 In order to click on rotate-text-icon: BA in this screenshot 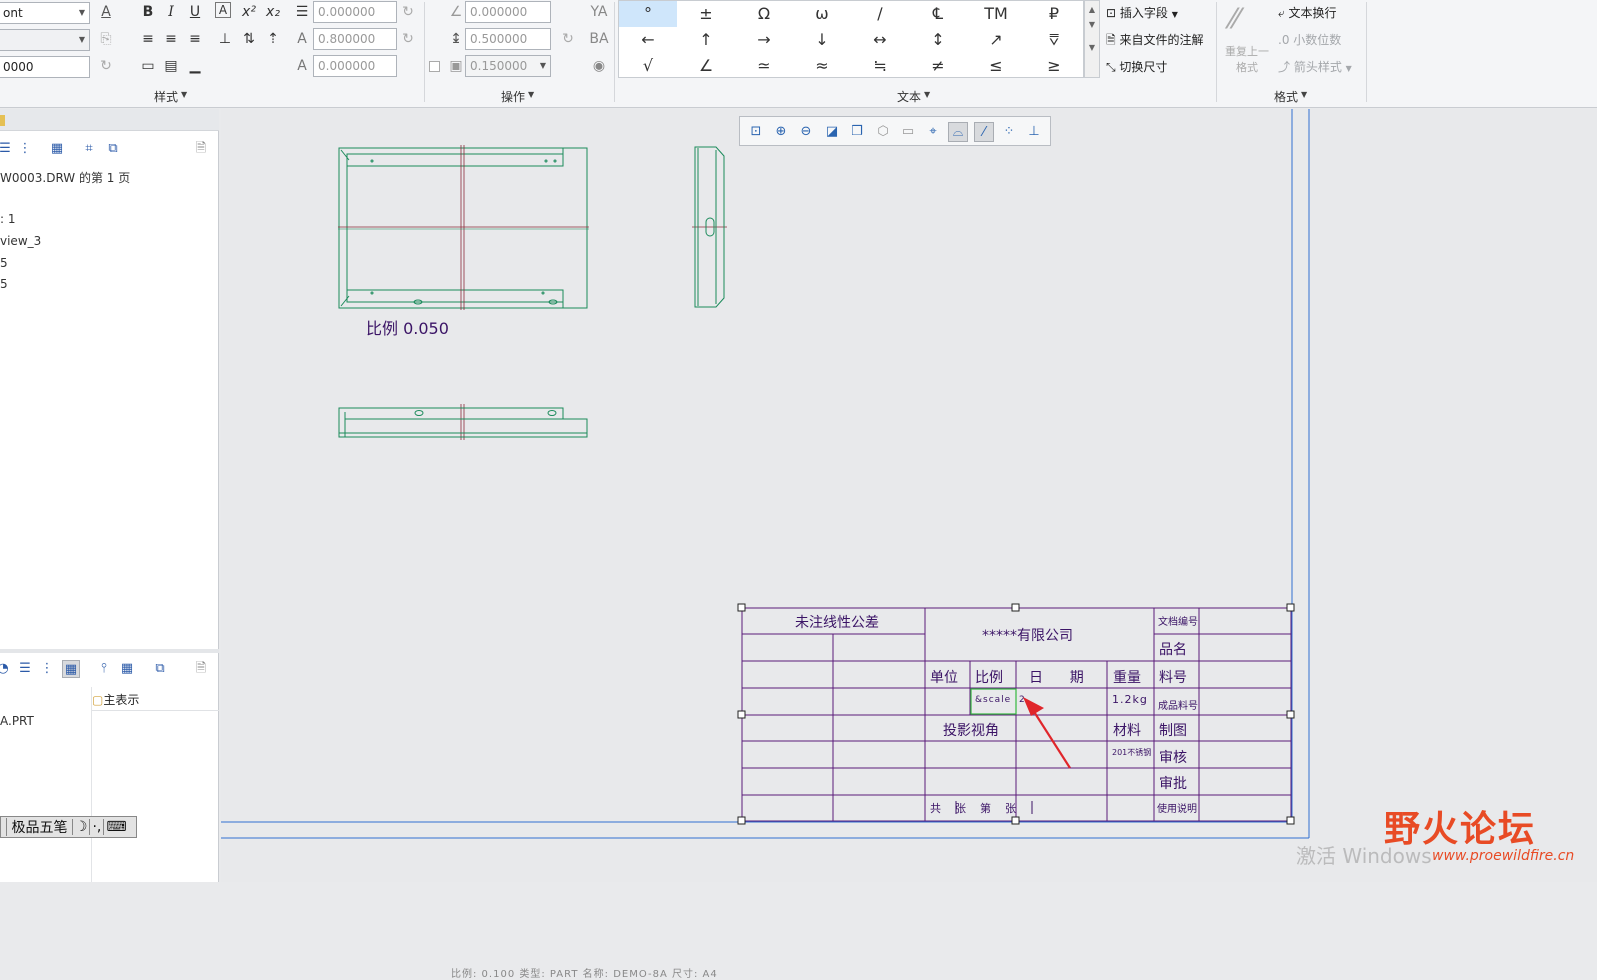, I will do `click(599, 39)`.